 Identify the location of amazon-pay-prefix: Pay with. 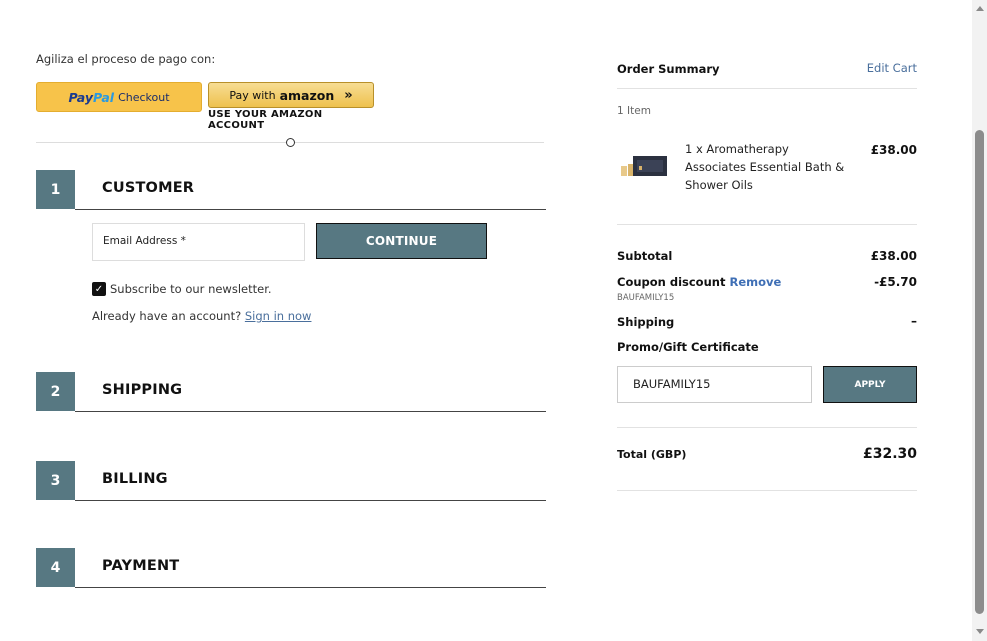
(252, 95).